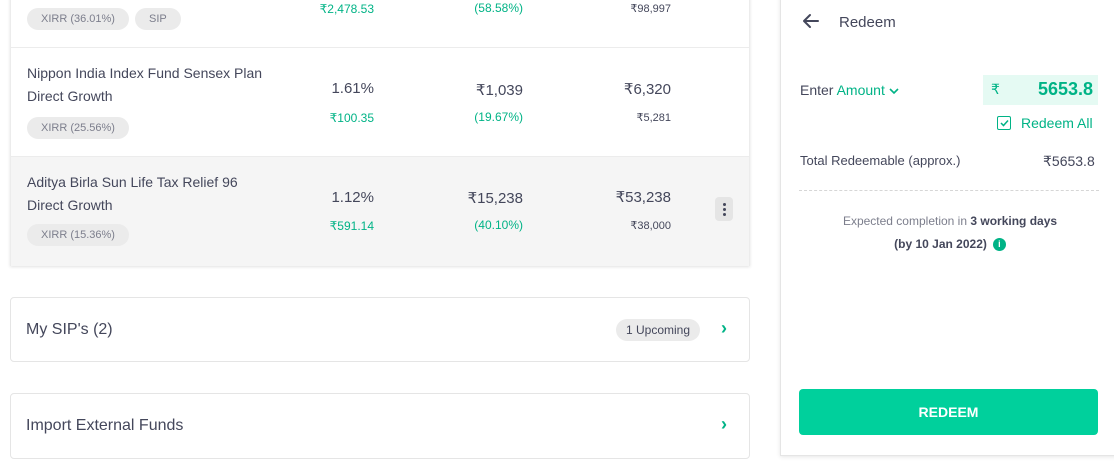 This screenshot has width=1114, height=466. What do you see at coordinates (811, 21) in the screenshot?
I see `back-arrow-icon` at bounding box center [811, 21].